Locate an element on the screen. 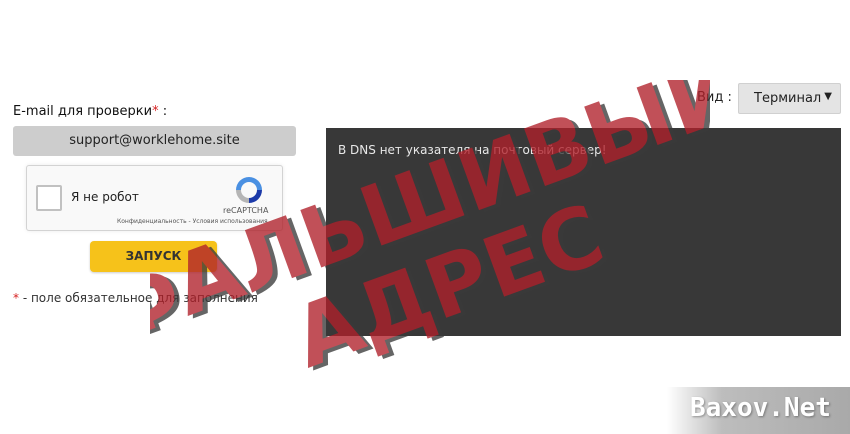 The width and height of the screenshot is (850, 434). captcha-checkbox-label: Я не робот is located at coordinates (105, 197).